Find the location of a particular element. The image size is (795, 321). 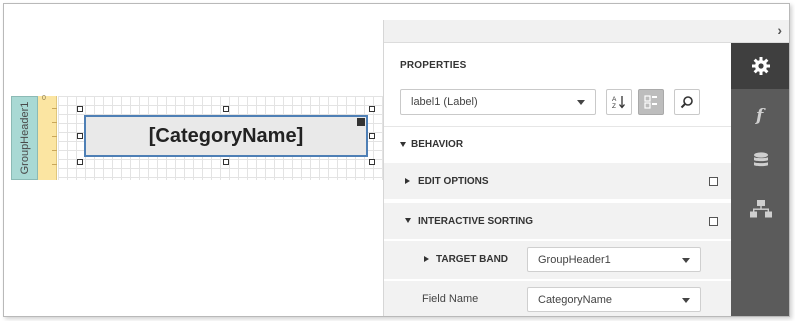

resize-handle-s is located at coordinates (226, 162).